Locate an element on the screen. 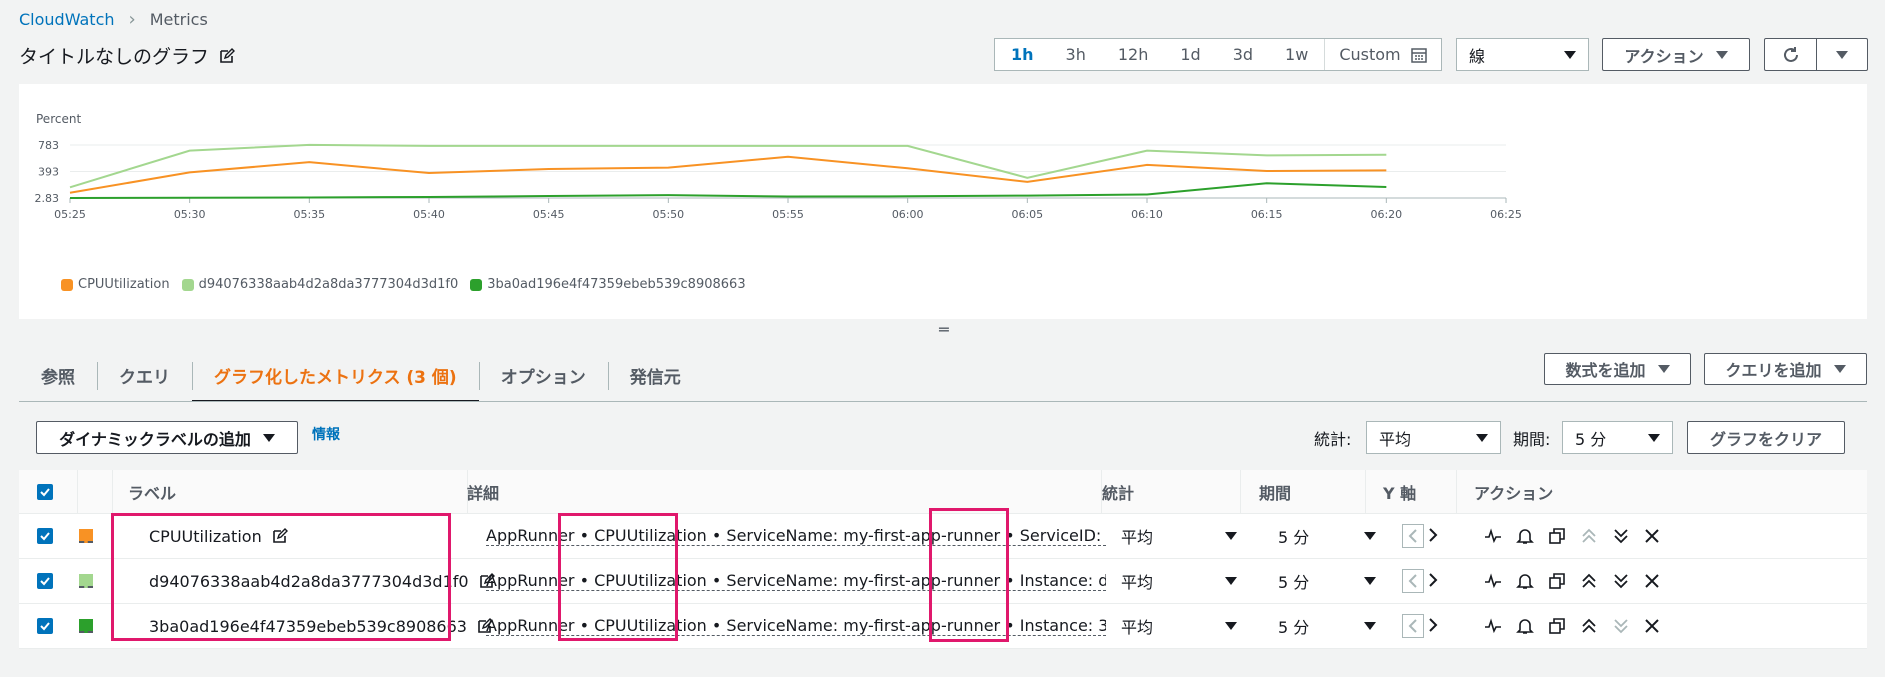 Image resolution: width=1885 pixels, height=677 pixels. chevron-right-icon is located at coordinates (1433, 579).